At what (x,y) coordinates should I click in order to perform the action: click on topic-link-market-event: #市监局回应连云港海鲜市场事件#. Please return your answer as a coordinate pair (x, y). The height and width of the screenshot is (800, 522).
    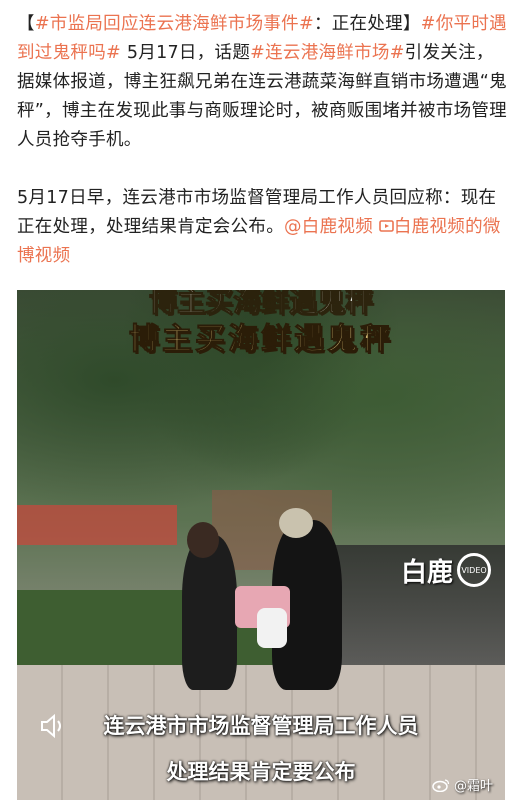
    Looking at the image, I should click on (174, 24).